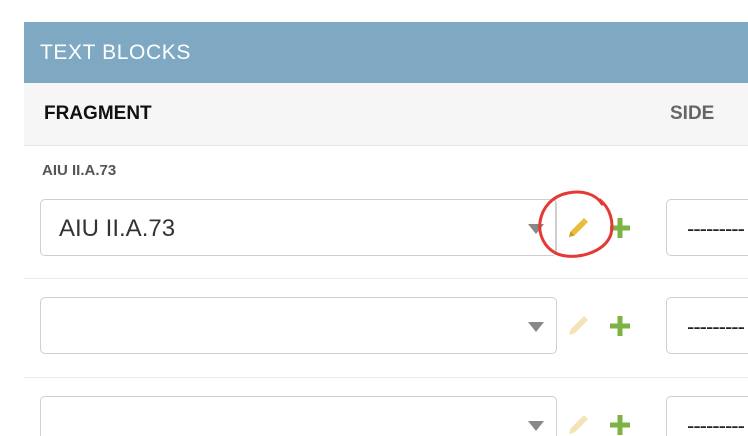  What do you see at coordinates (386, 114) in the screenshot?
I see `column-header-row: FRAGMENT SIDE` at bounding box center [386, 114].